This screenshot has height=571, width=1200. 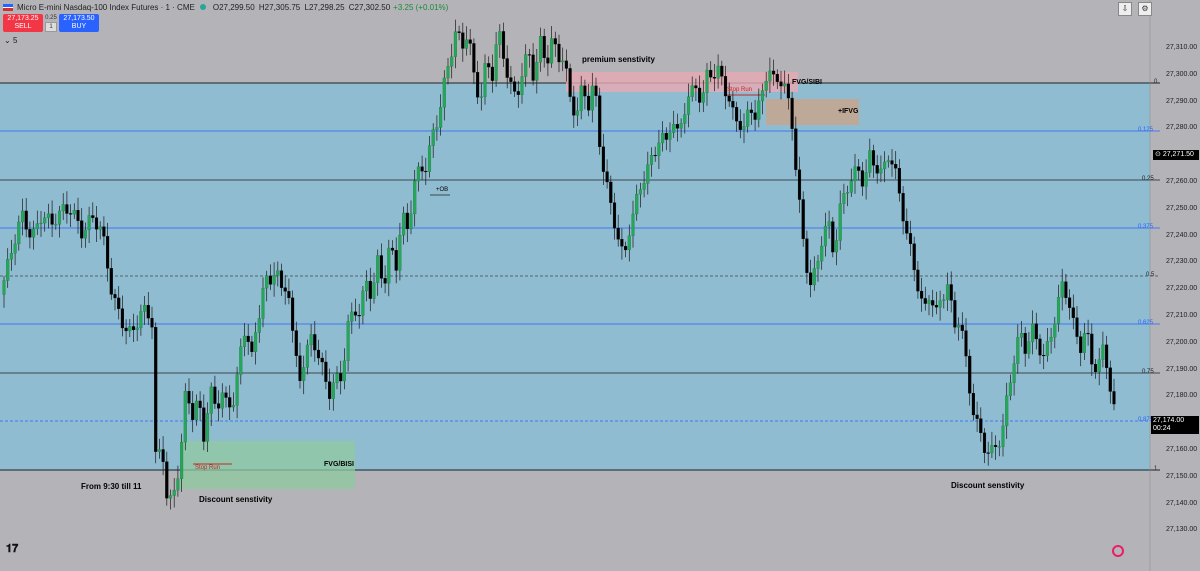 I want to click on chart-settings-icon, so click(x=1118, y=551).